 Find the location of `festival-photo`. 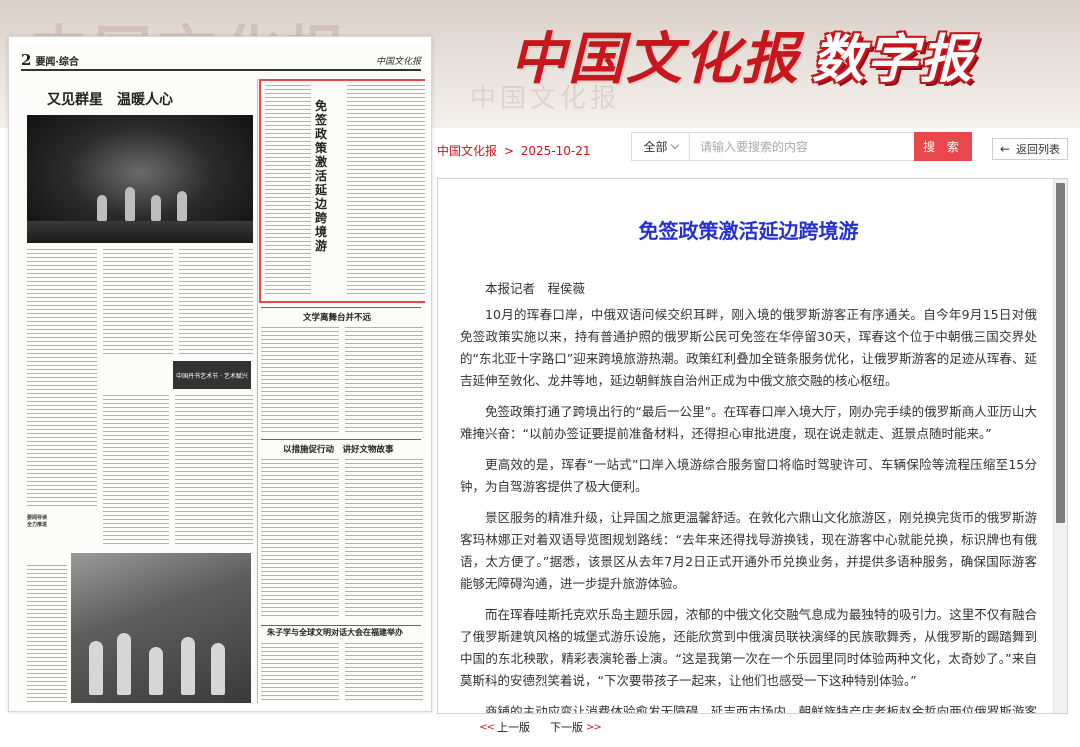

festival-photo is located at coordinates (161, 628).